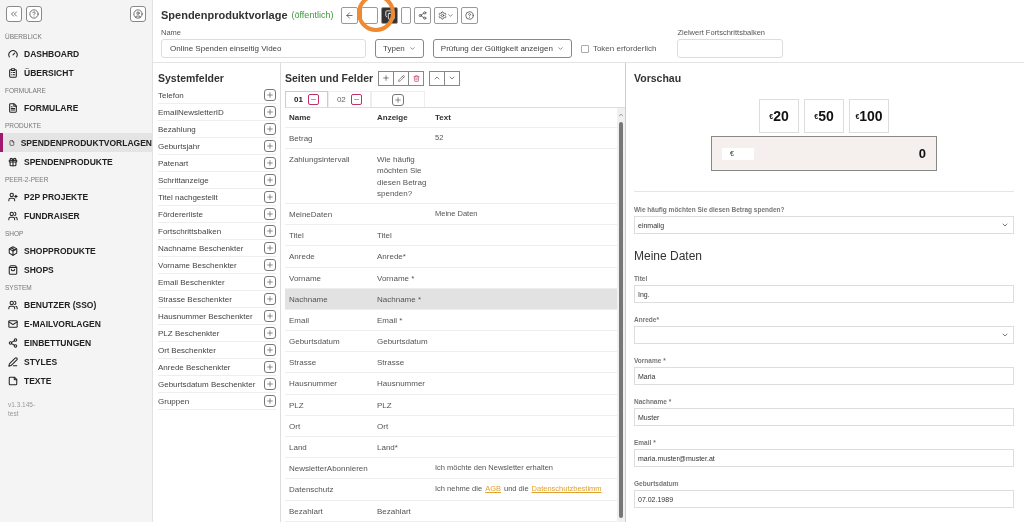  What do you see at coordinates (76, 196) in the screenshot?
I see `nav-item: P2P PROJEKTE` at bounding box center [76, 196].